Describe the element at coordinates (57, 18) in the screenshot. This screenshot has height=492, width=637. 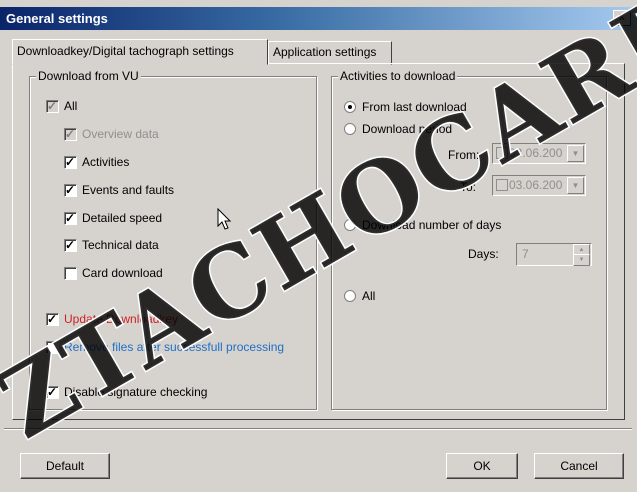
I see `window-title: General settings` at that location.